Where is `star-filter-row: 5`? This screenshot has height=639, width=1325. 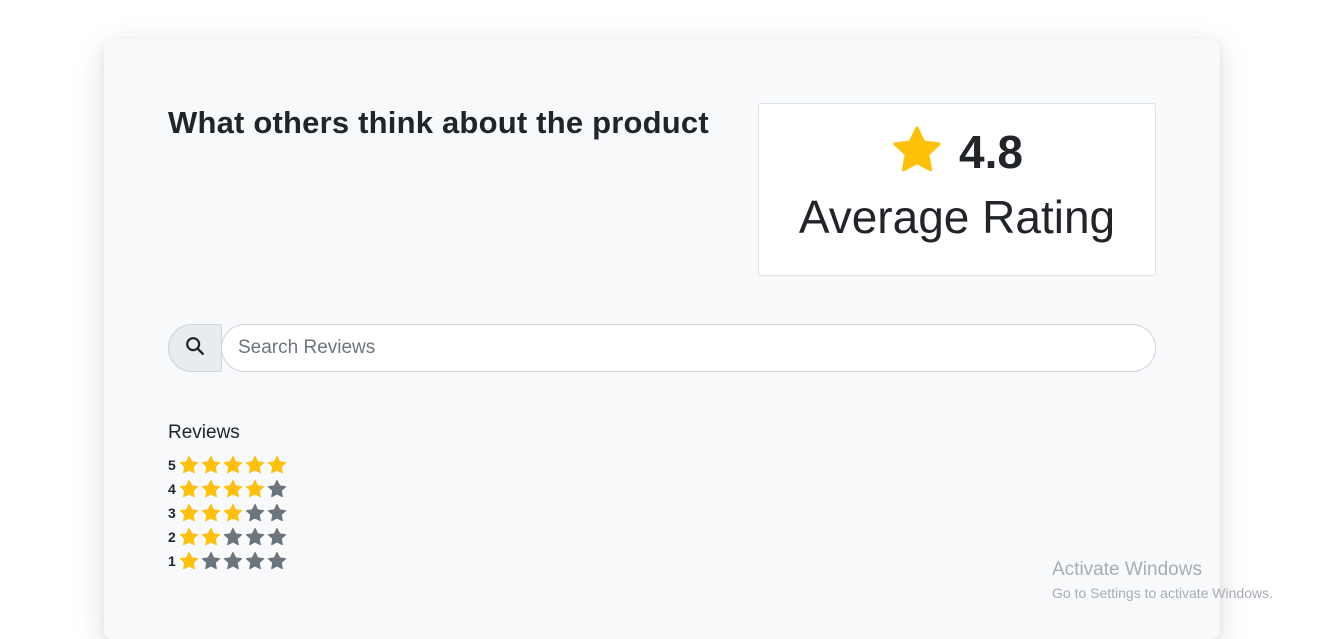
star-filter-row: 5 is located at coordinates (228, 465).